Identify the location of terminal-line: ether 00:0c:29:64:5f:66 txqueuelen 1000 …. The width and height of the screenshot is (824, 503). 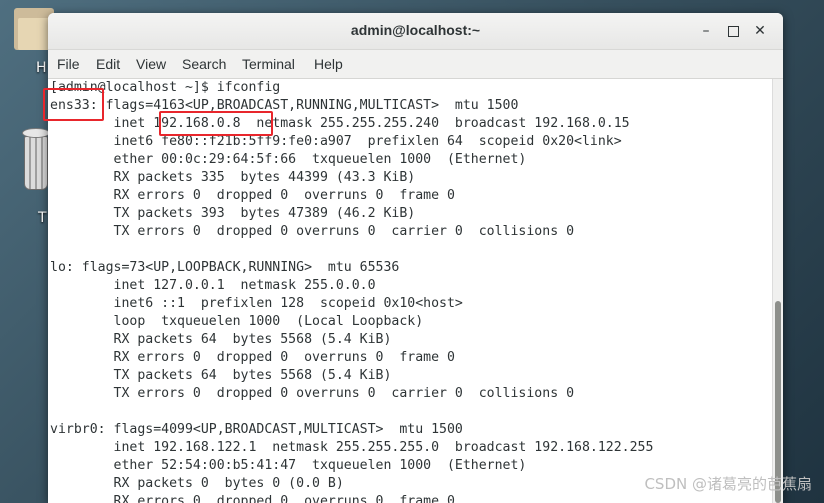
(288, 159).